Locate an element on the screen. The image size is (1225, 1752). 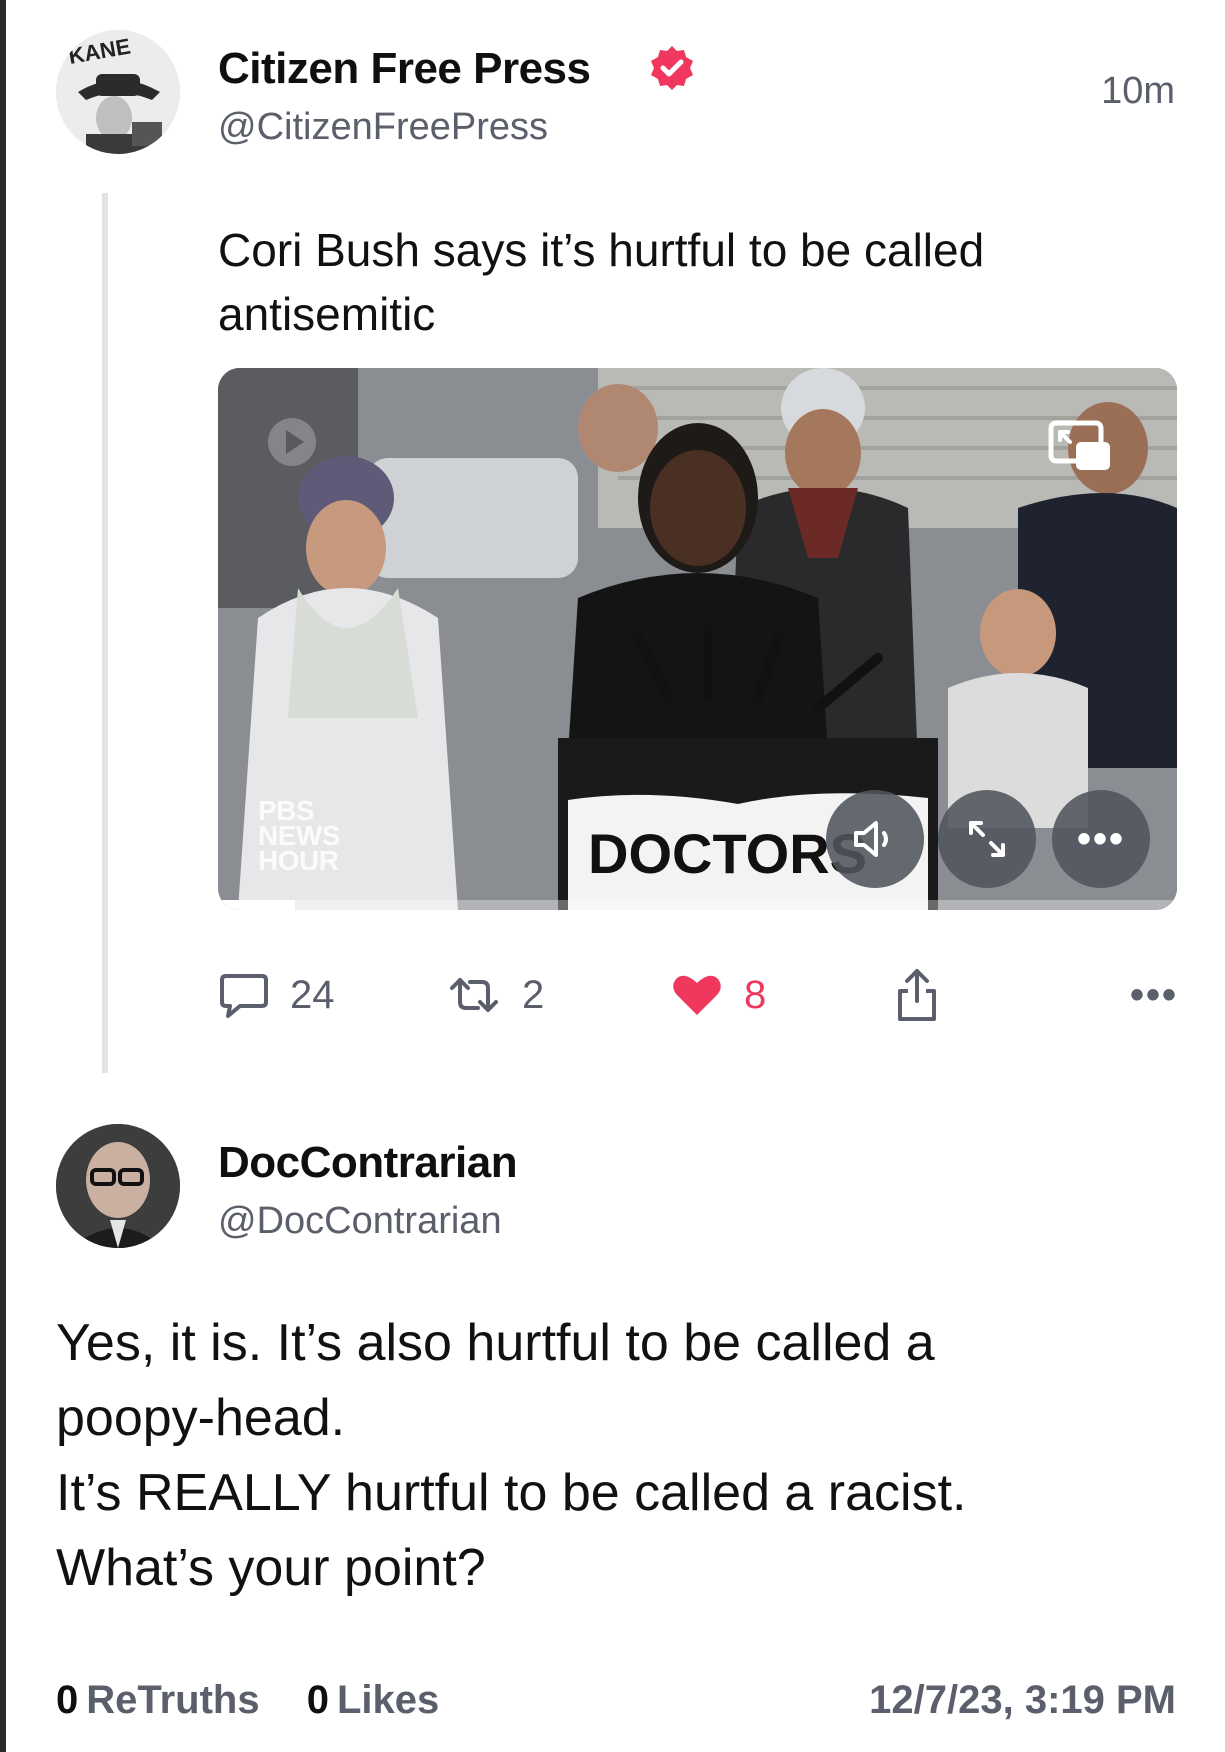
like-count: 8 is located at coordinates (755, 994).